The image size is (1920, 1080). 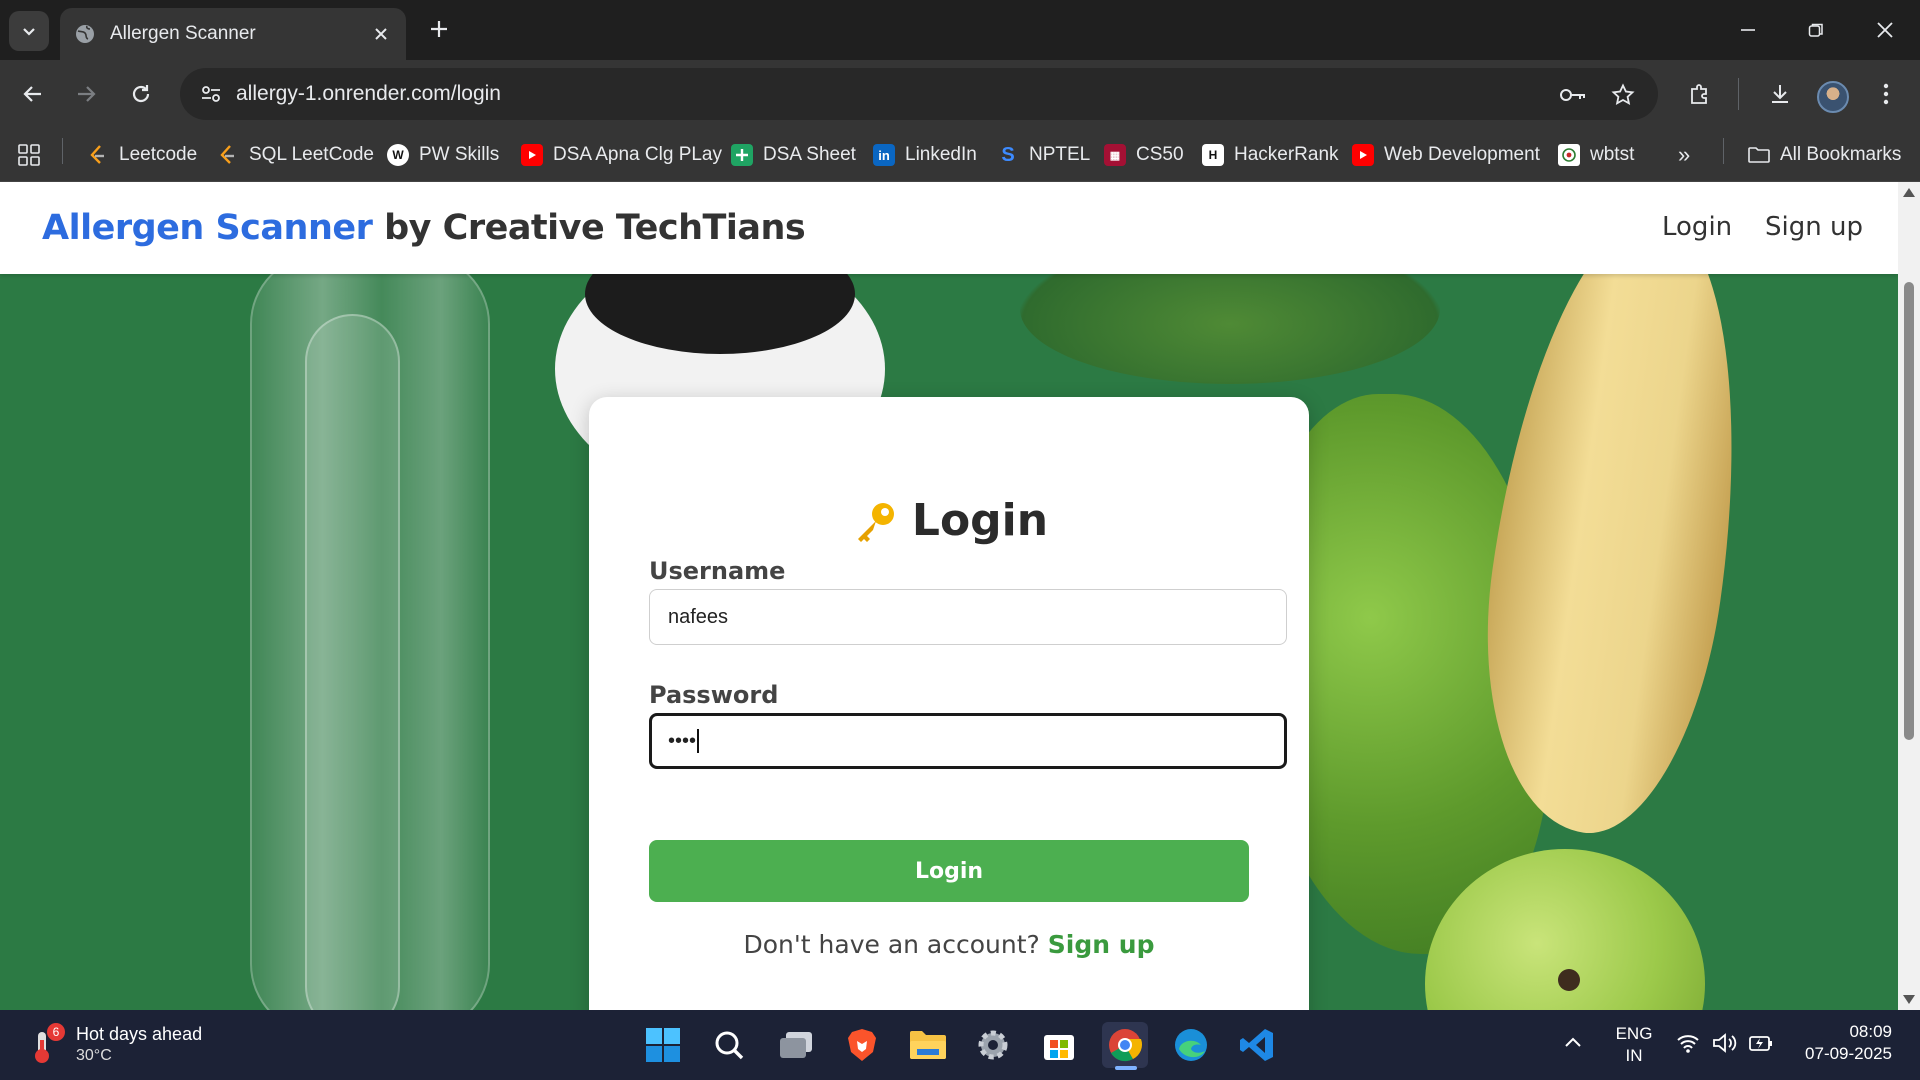 I want to click on close-icon, so click(x=1885, y=30).